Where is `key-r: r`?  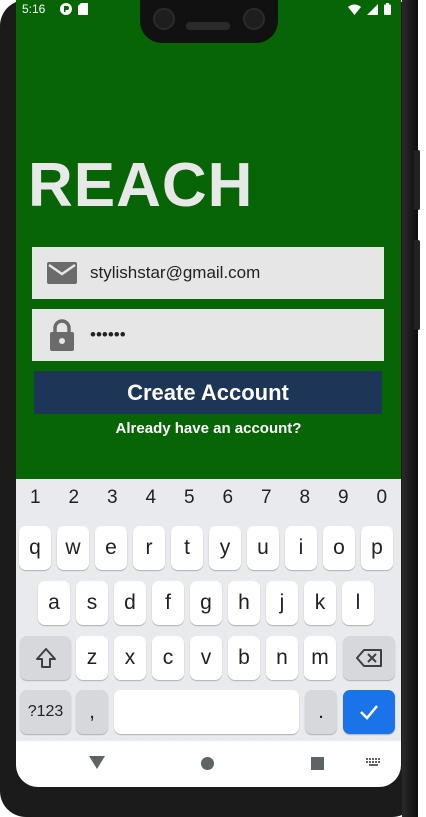 key-r: r is located at coordinates (149, 548).